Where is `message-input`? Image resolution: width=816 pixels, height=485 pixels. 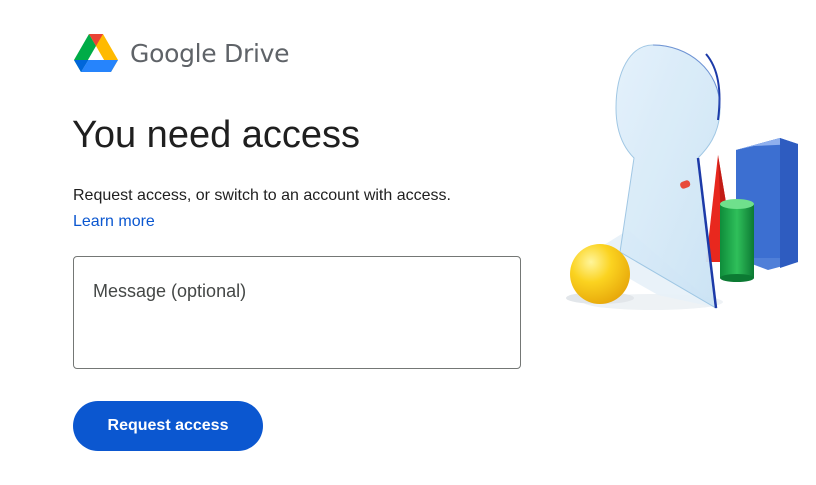
message-input is located at coordinates (297, 312).